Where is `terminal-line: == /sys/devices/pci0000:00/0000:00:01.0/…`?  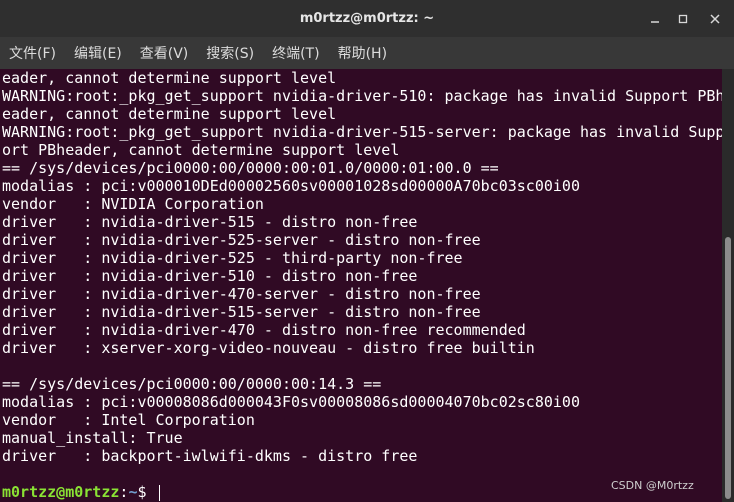 terminal-line: == /sys/devices/pci0000:00/0000:00:01.0/… is located at coordinates (250, 168).